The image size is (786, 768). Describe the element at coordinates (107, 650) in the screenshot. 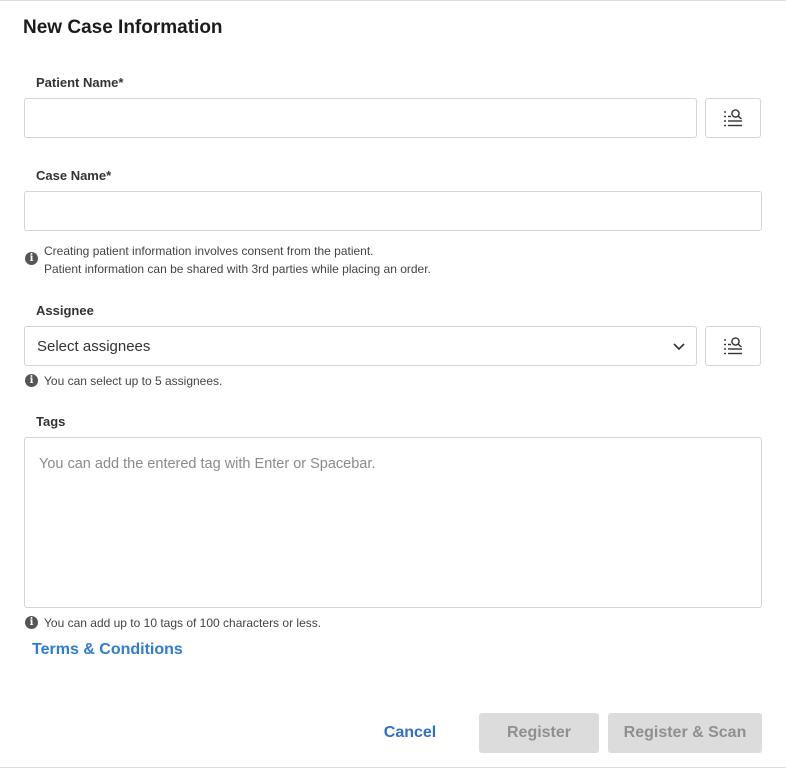

I see `terms-conditions-link: Terms & Conditions` at that location.